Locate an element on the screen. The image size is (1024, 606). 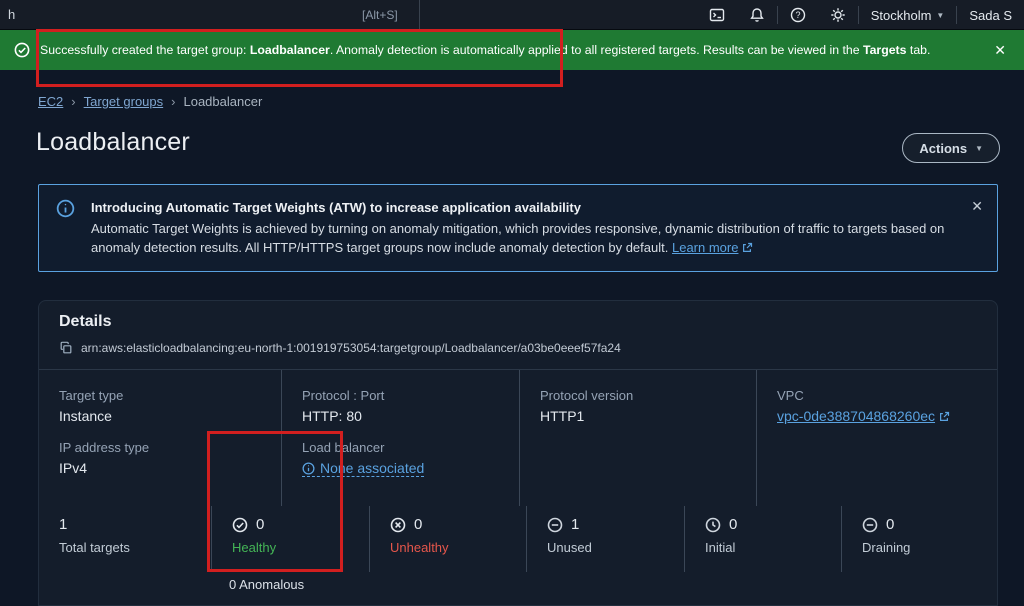
field-target-type: Target type Instance is located at coordinates (164, 406).